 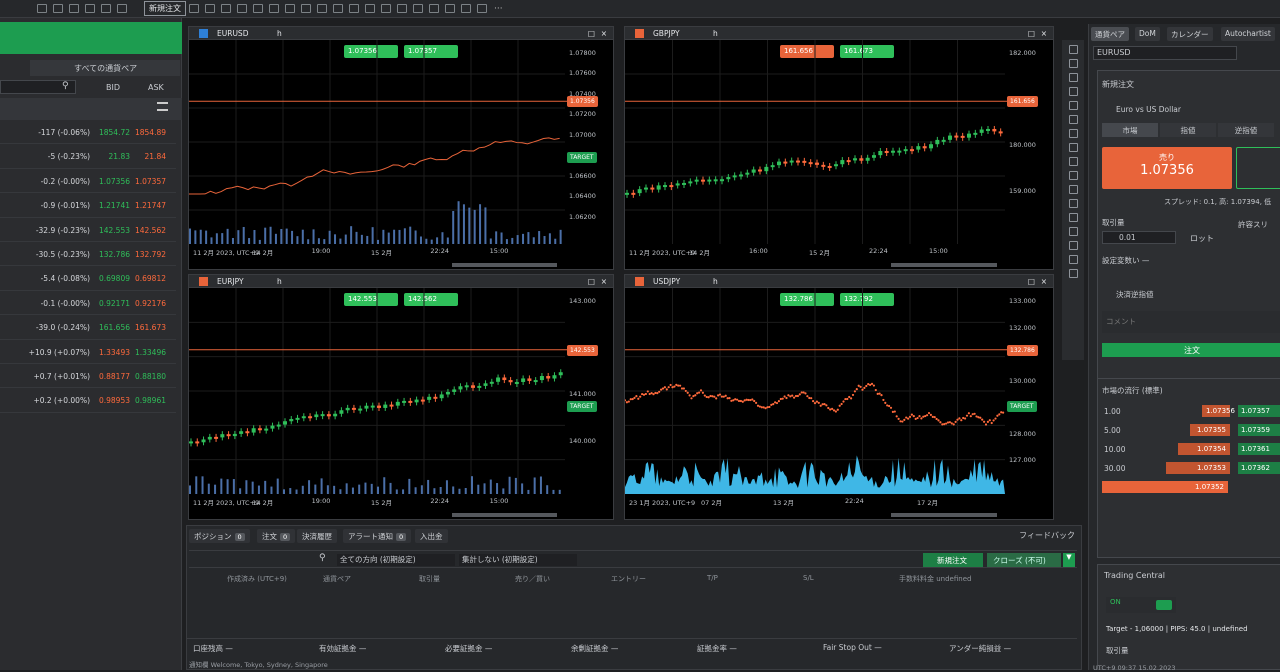 I want to click on image-icon, so click(x=258, y=8).